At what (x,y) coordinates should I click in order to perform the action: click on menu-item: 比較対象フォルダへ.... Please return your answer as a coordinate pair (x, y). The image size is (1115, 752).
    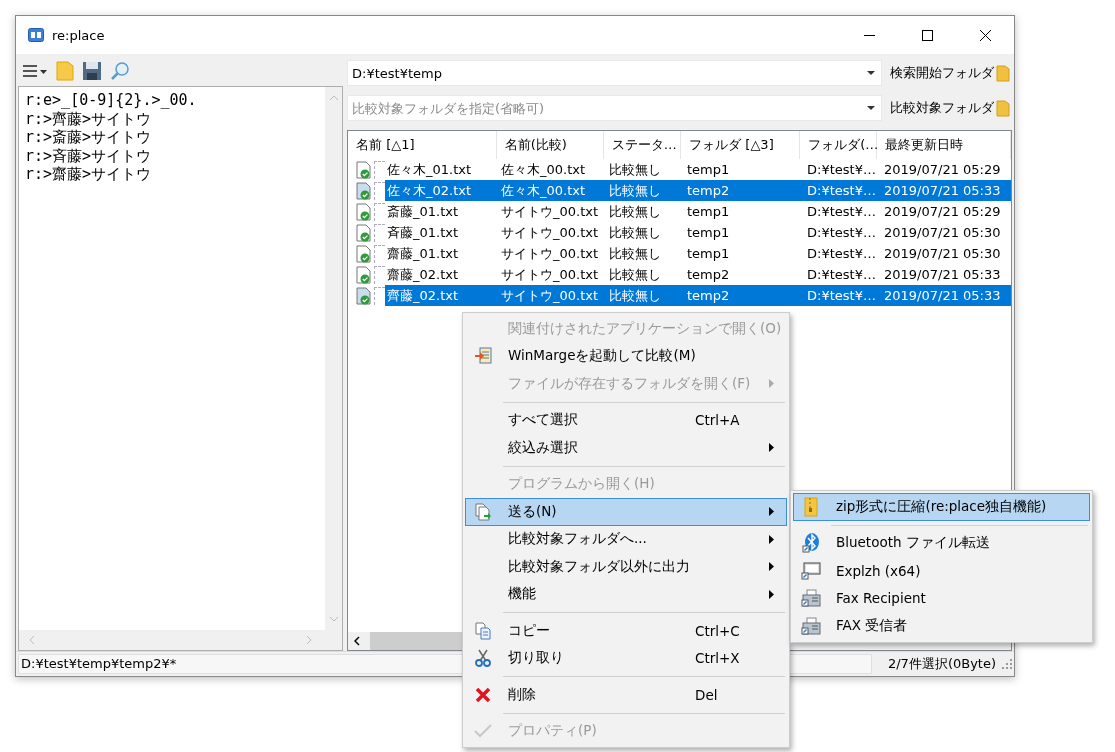
    Looking at the image, I should click on (626, 539).